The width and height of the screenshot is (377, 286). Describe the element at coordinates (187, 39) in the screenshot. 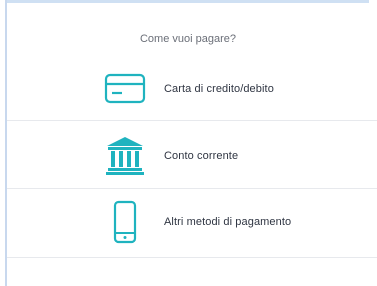

I see `page-title: Come vuoi pagare?` at that location.